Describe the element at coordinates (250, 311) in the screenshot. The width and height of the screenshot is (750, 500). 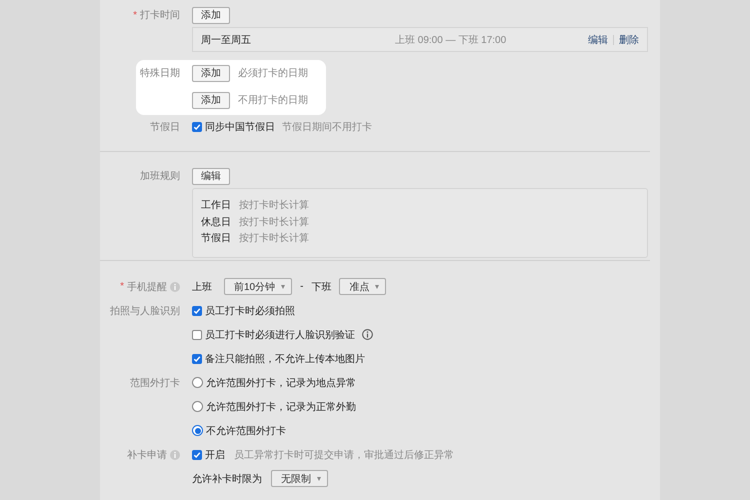
I see `checkbox-label: 员工打卡时必须拍照` at that location.